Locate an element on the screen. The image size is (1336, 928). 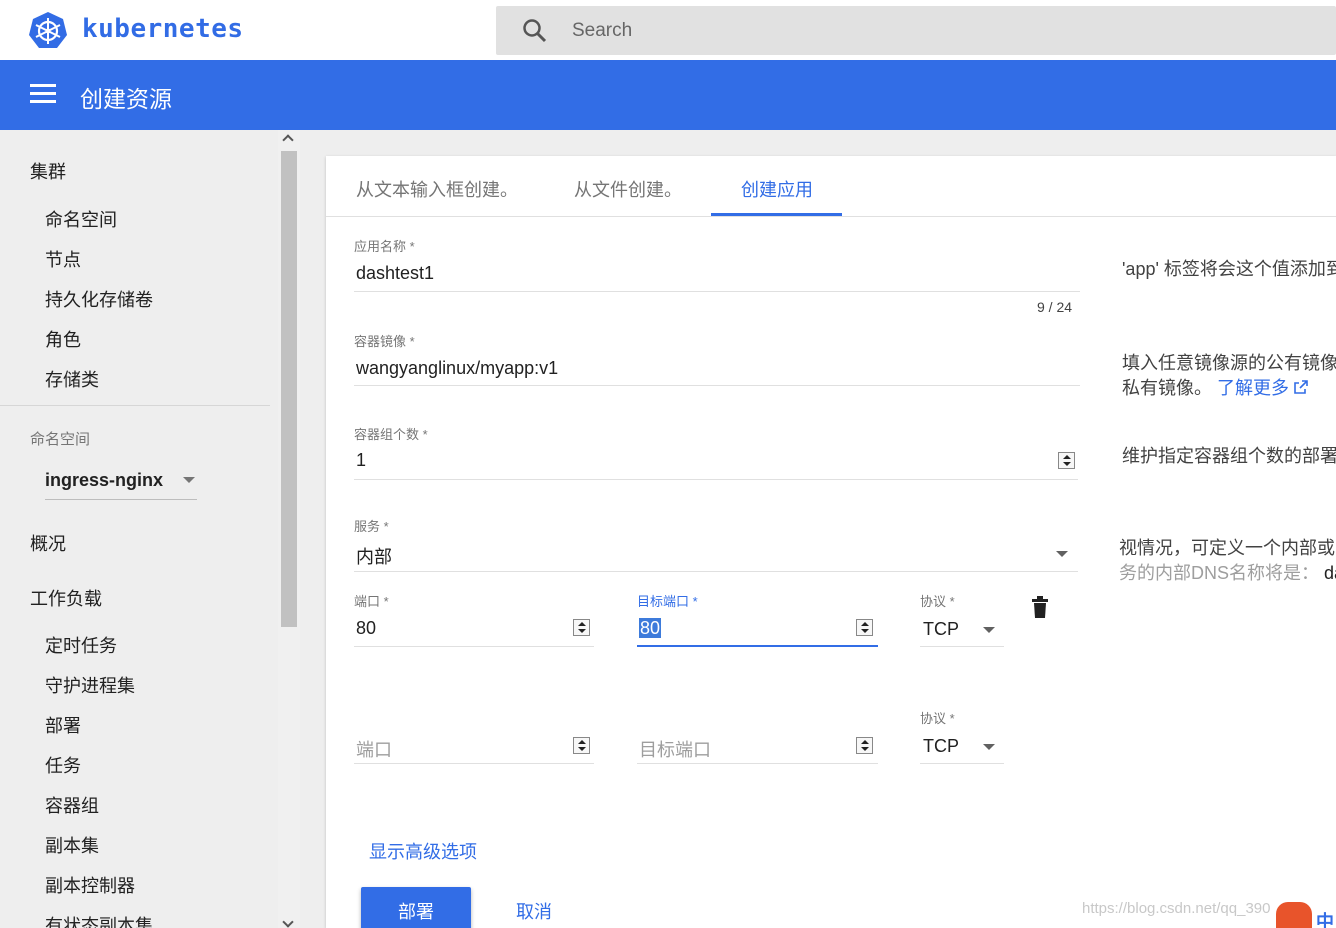
tab-create-from-text: 从文本输入框创建。 is located at coordinates (437, 189).